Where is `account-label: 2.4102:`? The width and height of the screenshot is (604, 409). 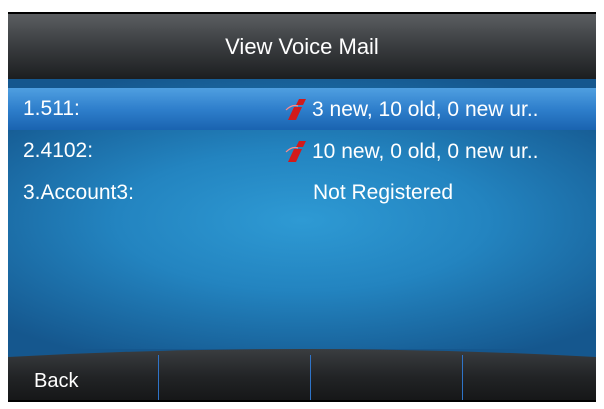
account-label: 2.4102: is located at coordinates (58, 150).